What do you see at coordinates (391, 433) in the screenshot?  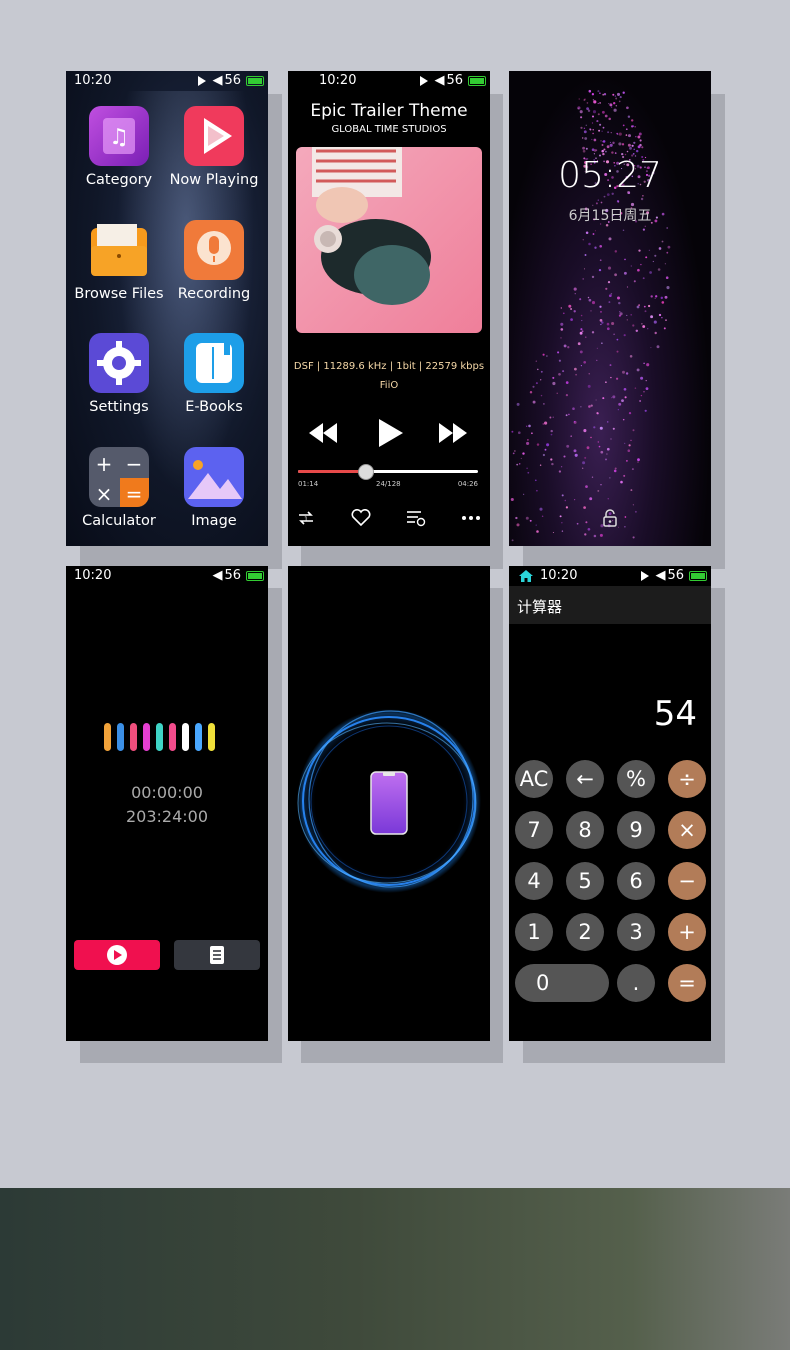 I see `play-button` at bounding box center [391, 433].